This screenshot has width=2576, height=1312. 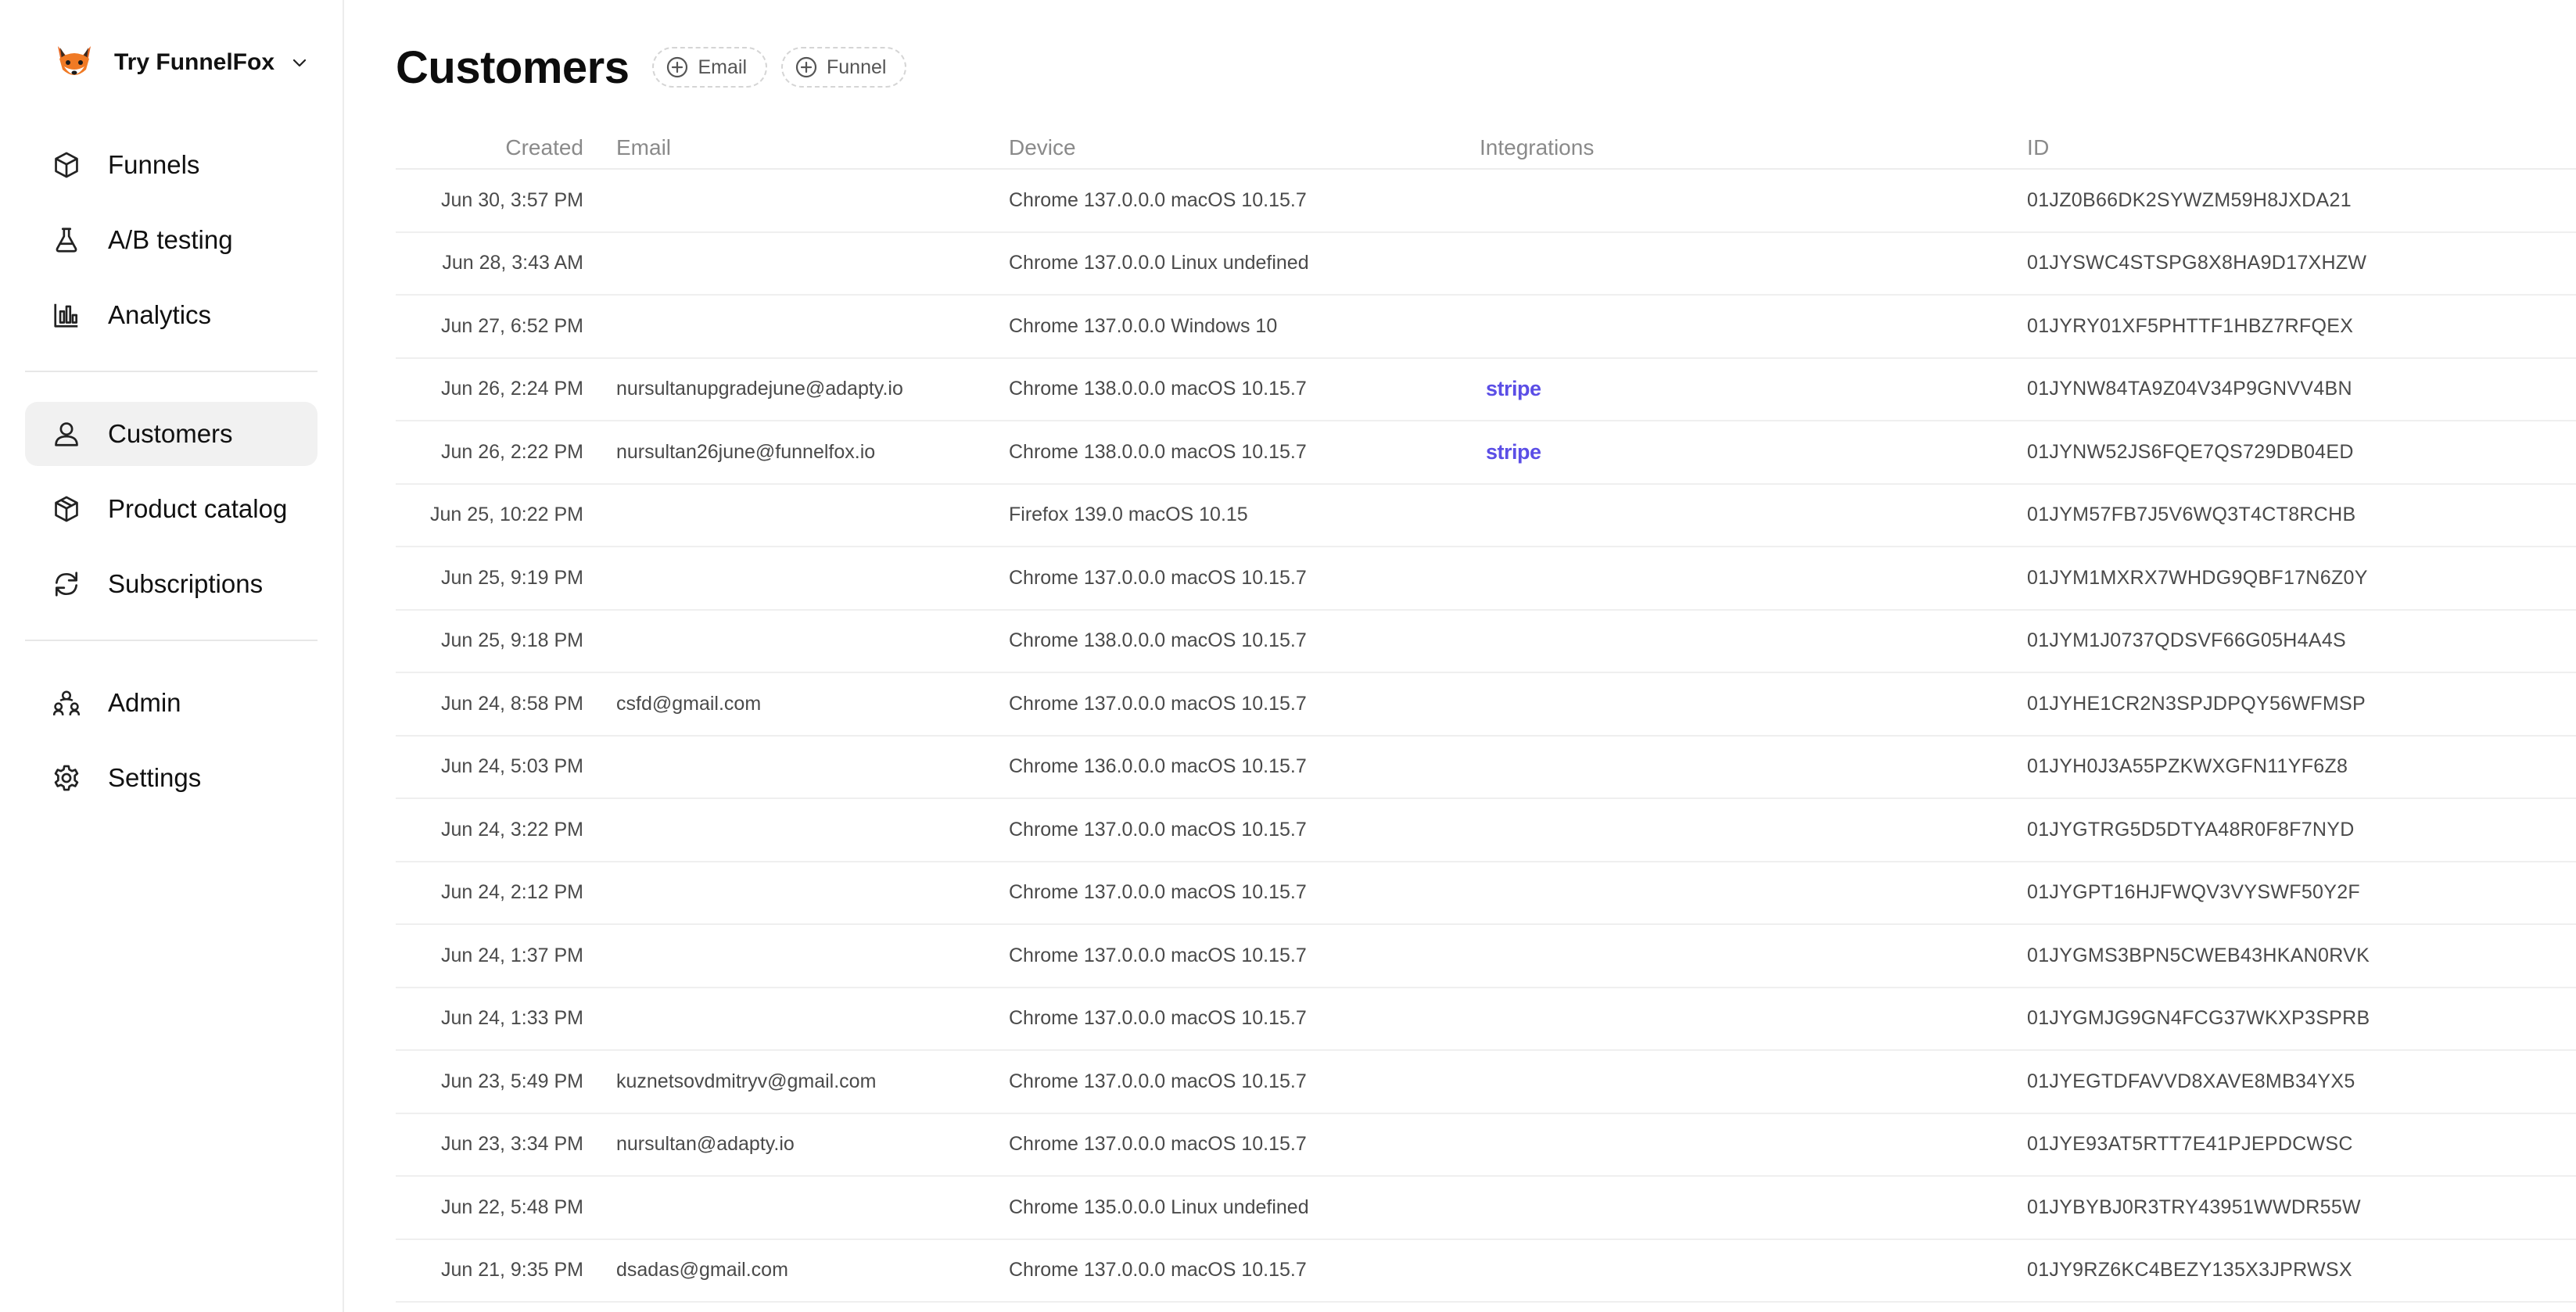 I want to click on nav-analytics: Analytics, so click(x=171, y=315).